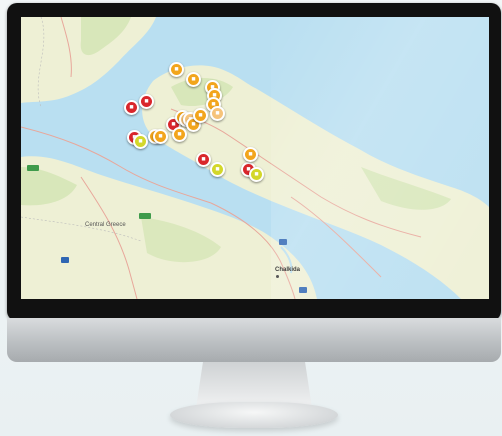  Describe the element at coordinates (254, 415) in the screenshot. I see `monitor-stand-foot` at that location.